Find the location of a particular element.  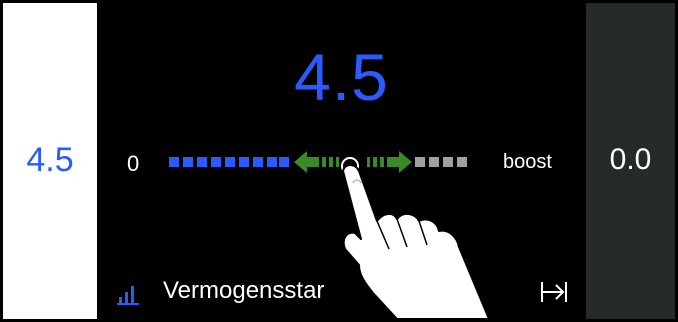

mode-label: Vermogensstar is located at coordinates (244, 290).